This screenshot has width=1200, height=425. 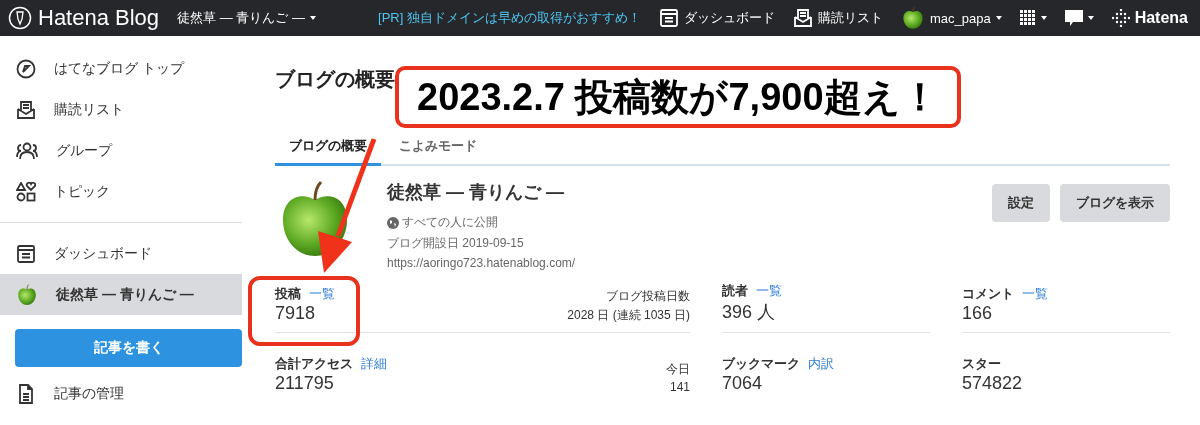 I want to click on sidebar-item: グループ, so click(x=121, y=150).